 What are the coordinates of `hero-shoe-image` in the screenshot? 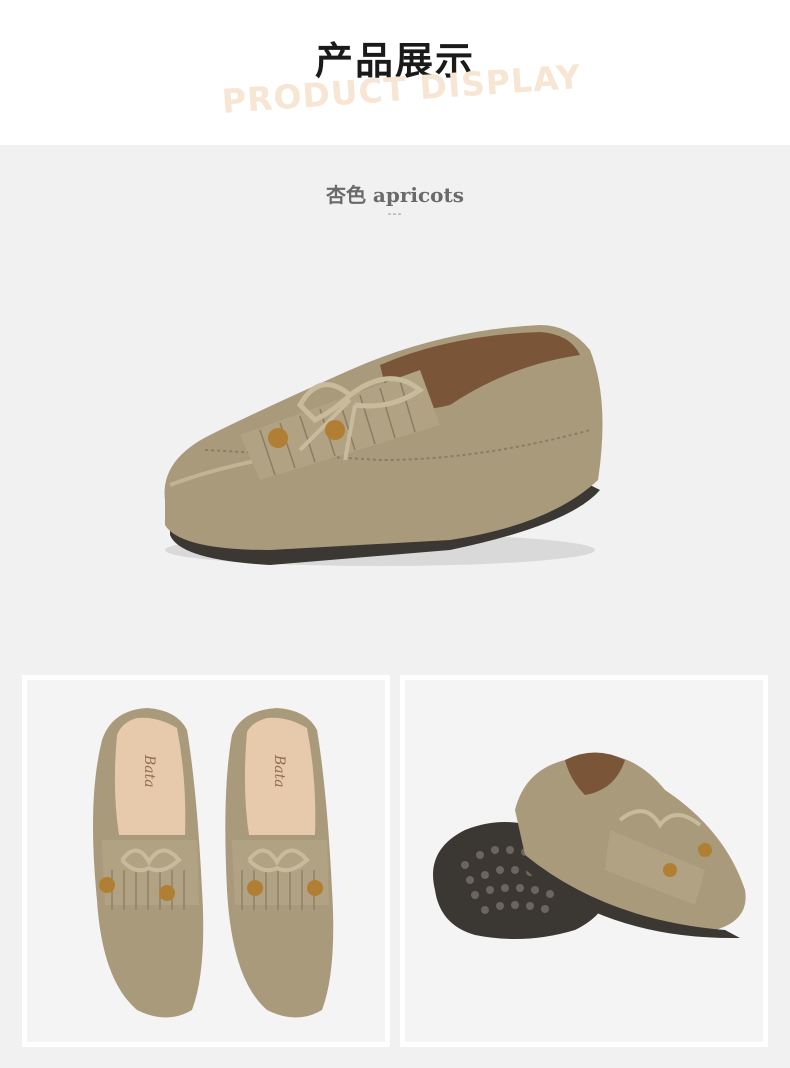 It's located at (380, 445).